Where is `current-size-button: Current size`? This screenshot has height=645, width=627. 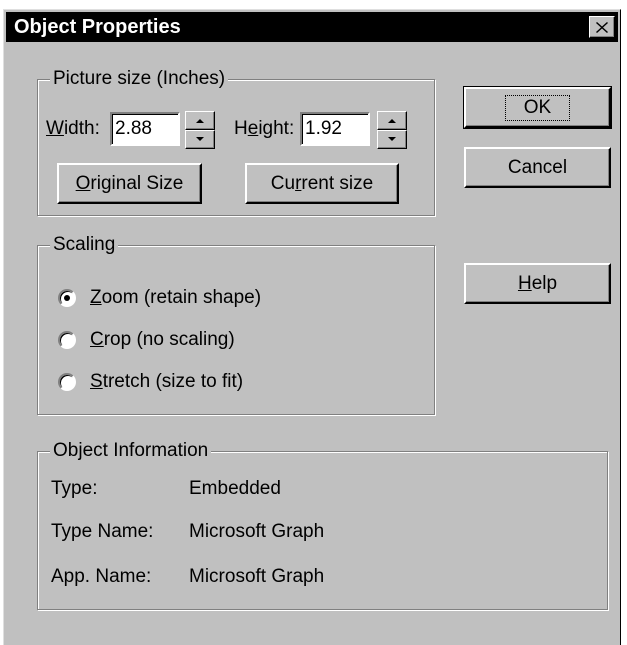 current-size-button: Current size is located at coordinates (322, 183).